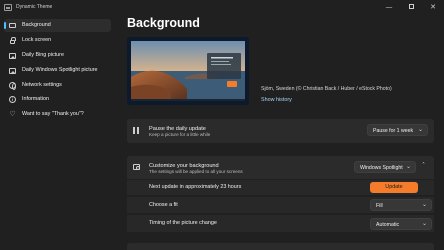  I want to click on minimize-icon: —, so click(389, 7).